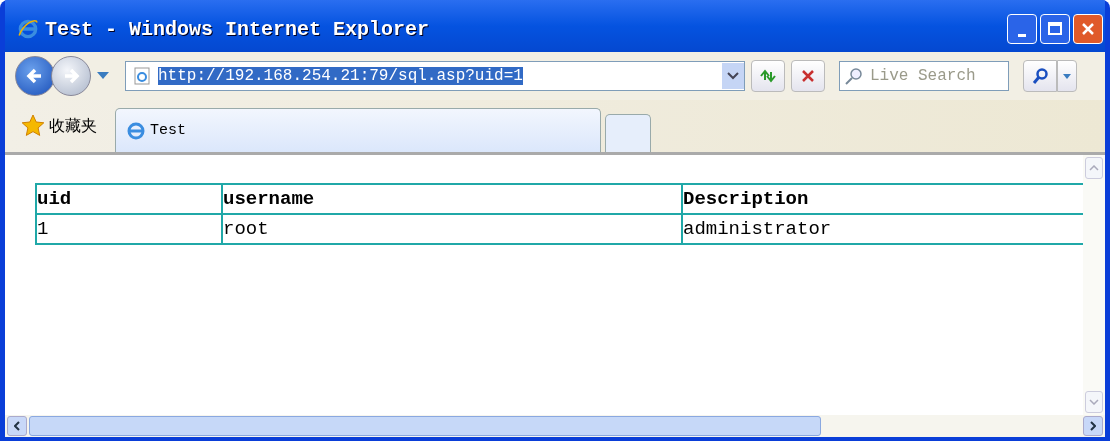  Describe the element at coordinates (129, 229) in the screenshot. I see `table-cell: 1` at that location.